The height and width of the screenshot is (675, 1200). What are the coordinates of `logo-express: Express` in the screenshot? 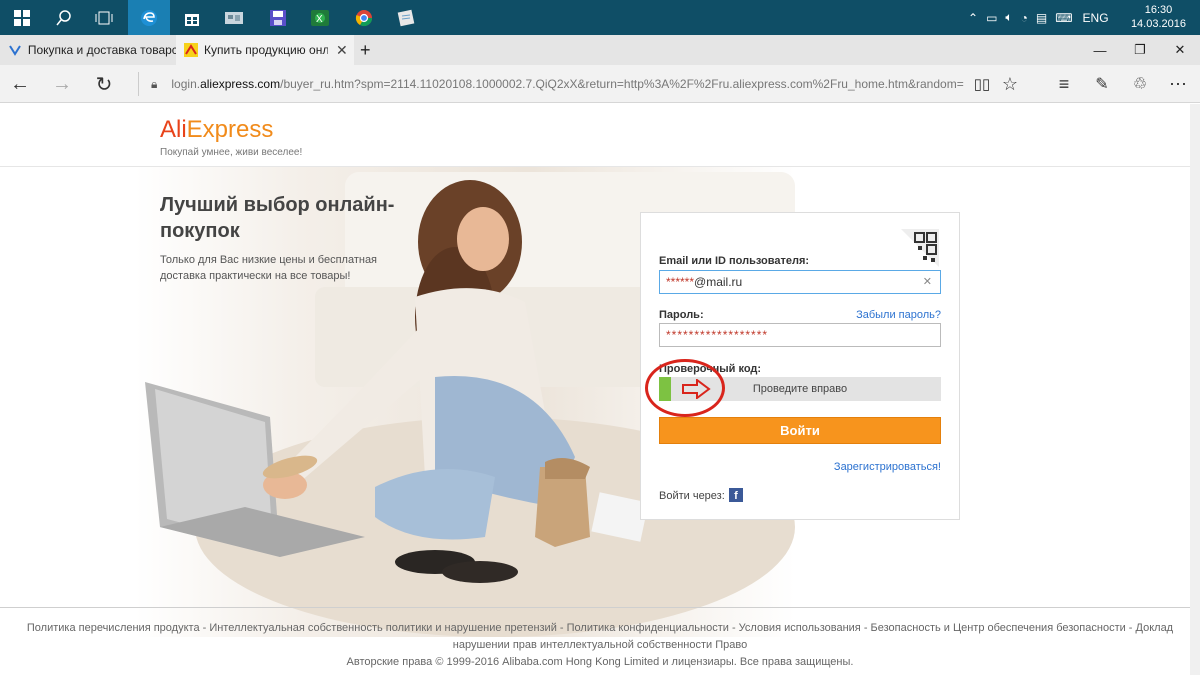 It's located at (230, 129).